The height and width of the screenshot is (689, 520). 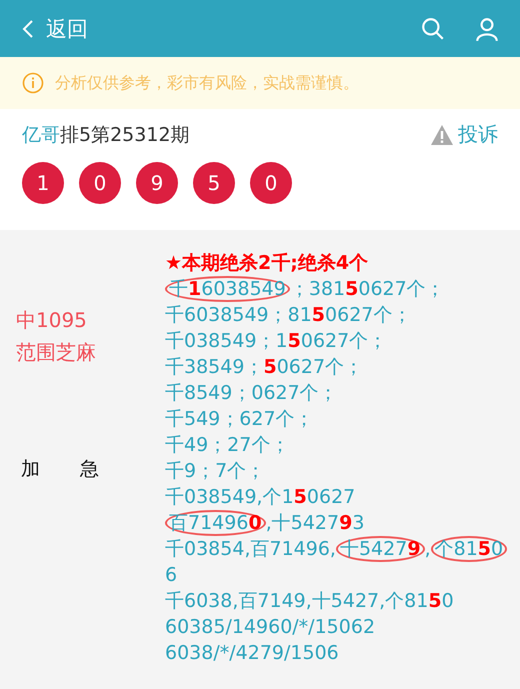 I want to click on analysis-text: 千6038,百7149,十5427,个8150, so click(x=309, y=601).